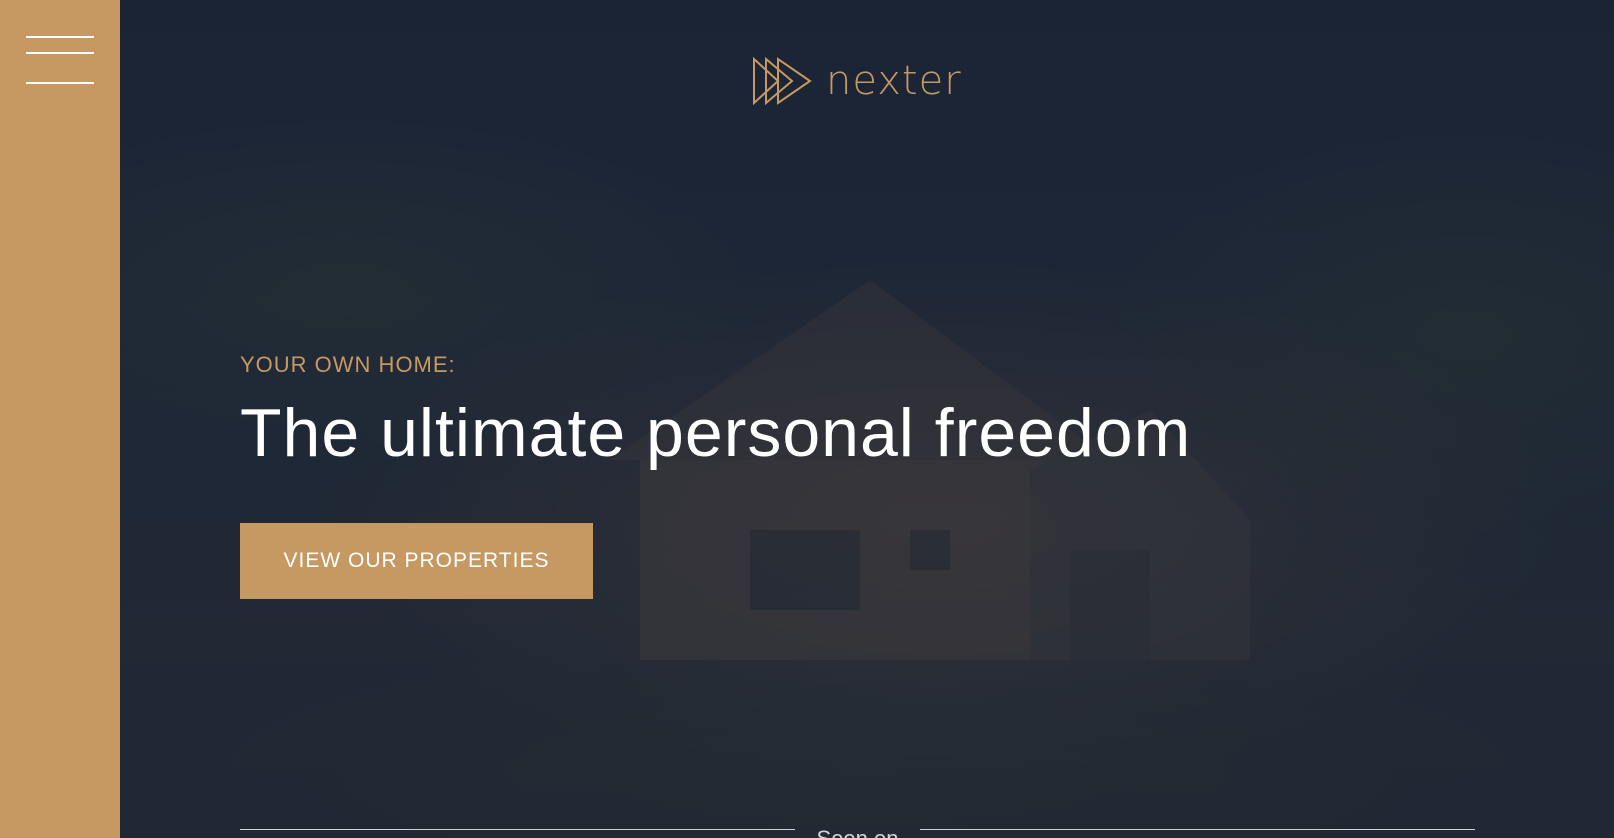 The image size is (1614, 838). What do you see at coordinates (517, 829) in the screenshot?
I see `divider-line-left` at bounding box center [517, 829].